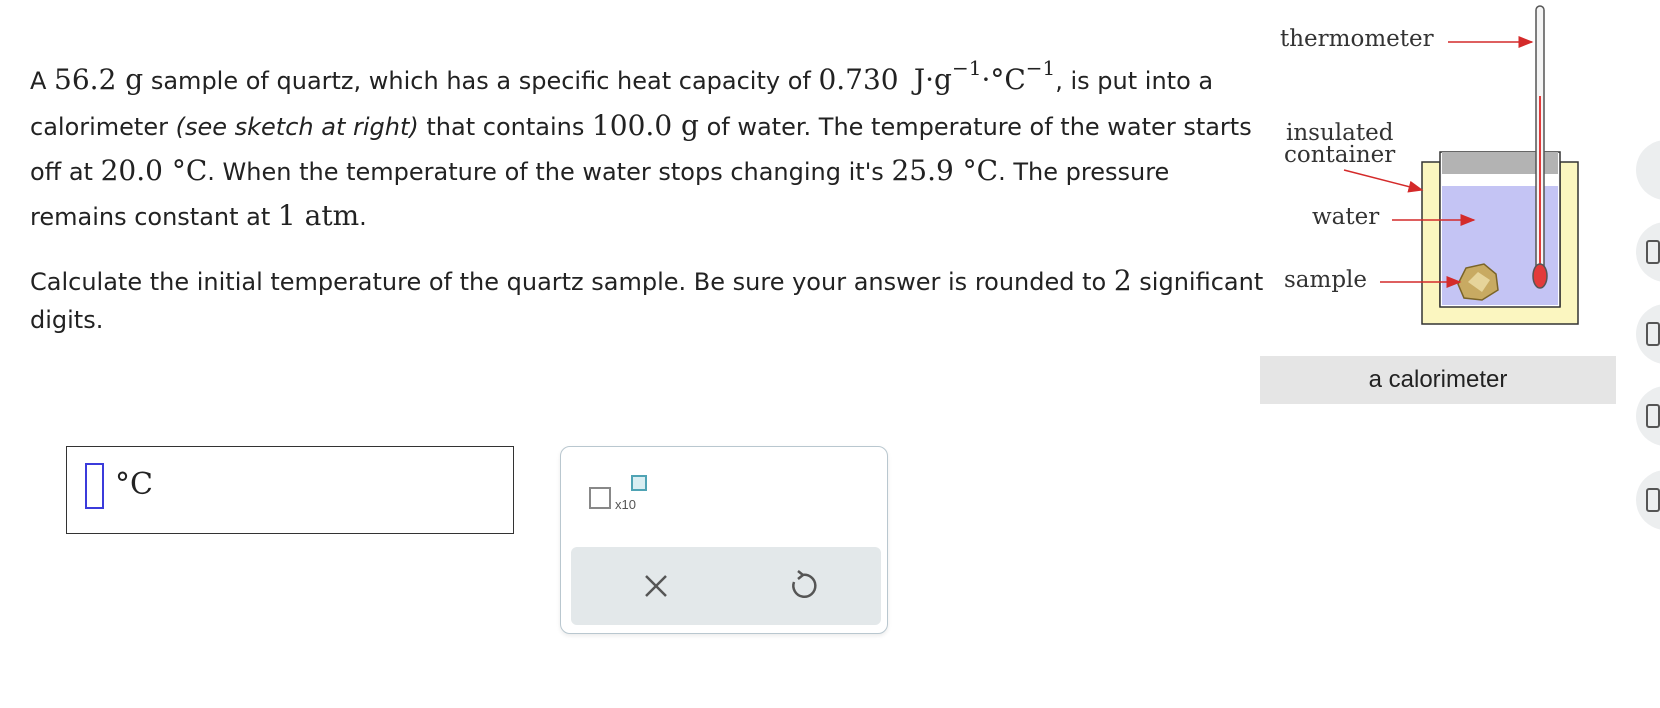 Image resolution: width=1660 pixels, height=708 pixels. I want to click on answer-input: °C, so click(290, 490).